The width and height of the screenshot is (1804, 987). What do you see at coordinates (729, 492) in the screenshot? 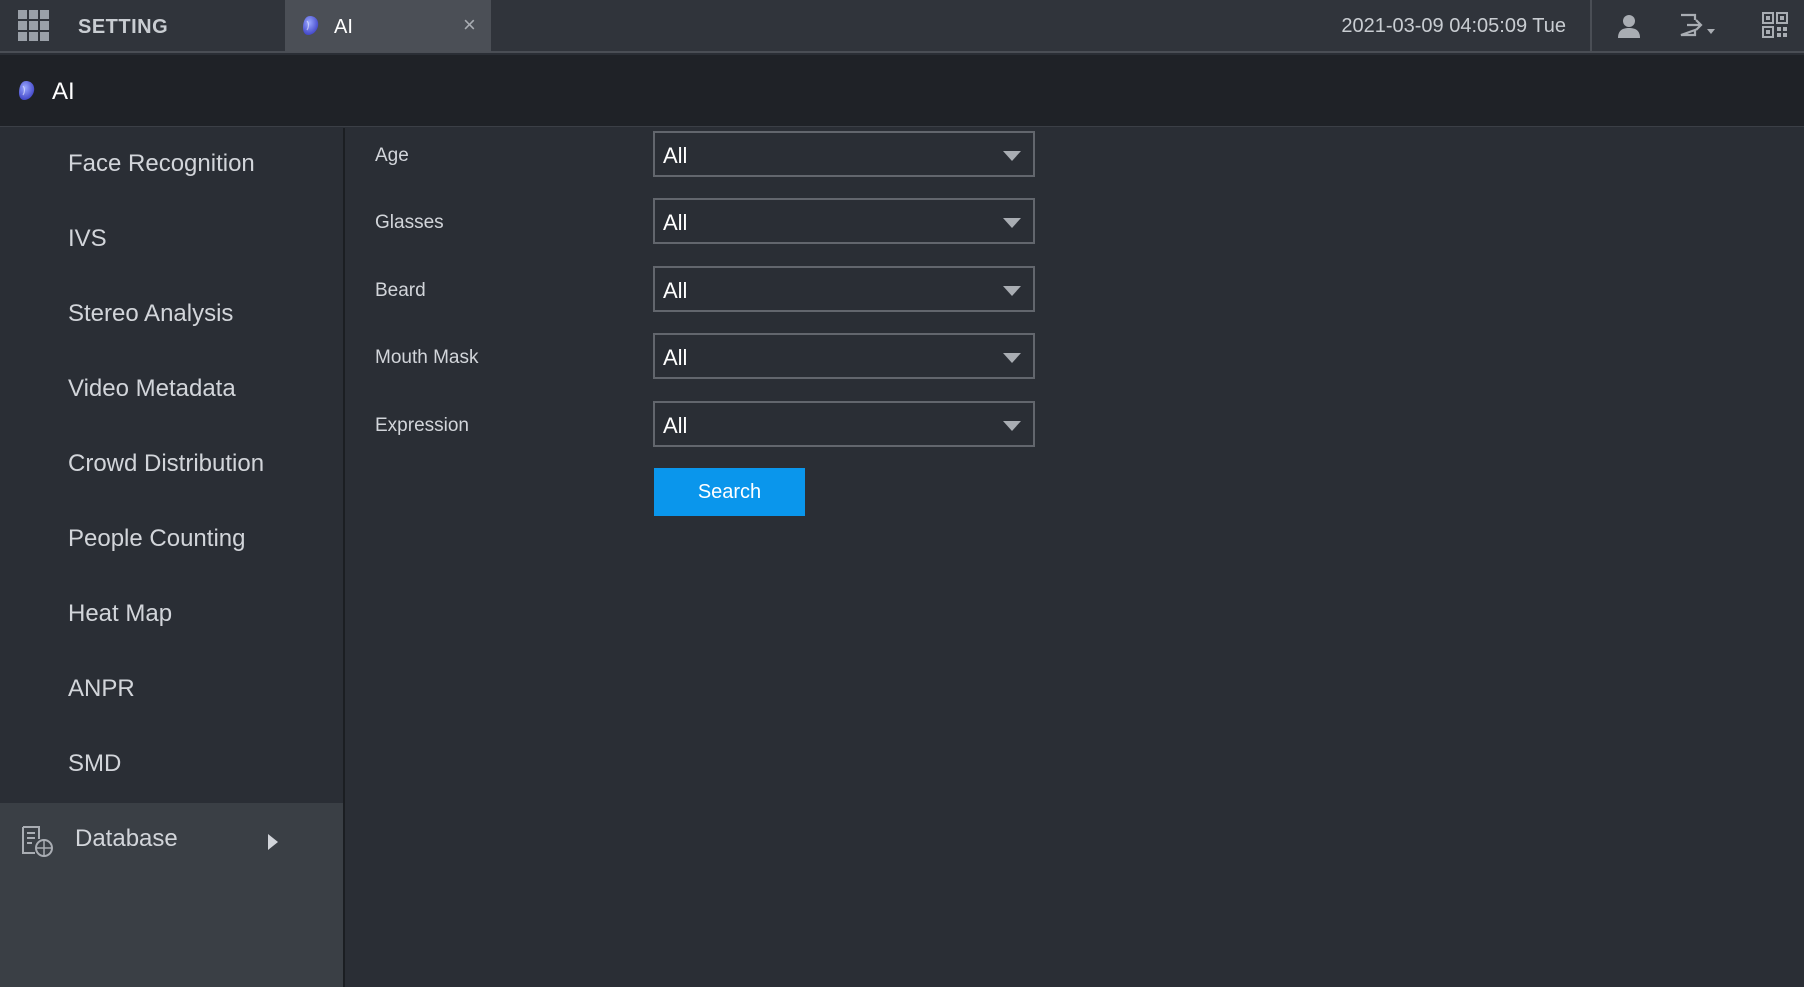
I see `search-button: Search` at bounding box center [729, 492].